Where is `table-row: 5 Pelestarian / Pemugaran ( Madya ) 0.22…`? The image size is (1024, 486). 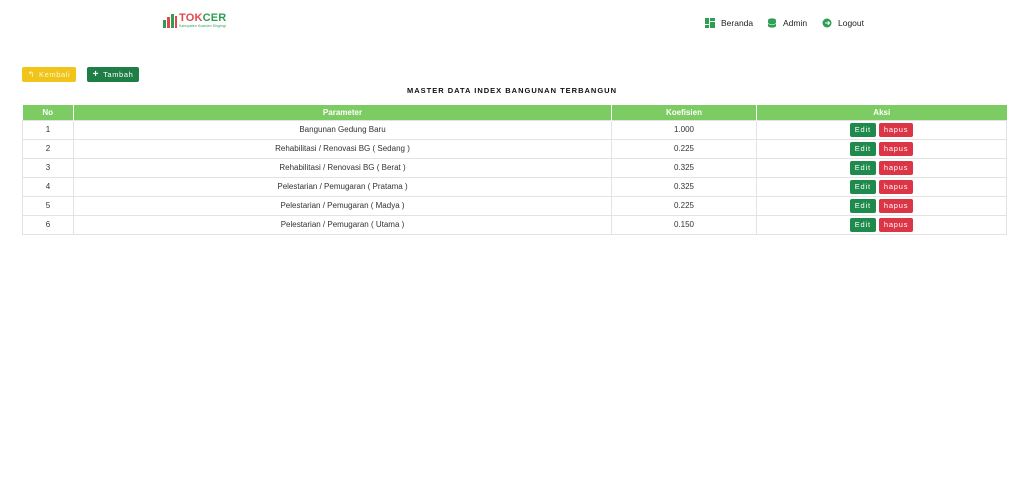 table-row: 5 Pelestarian / Pemugaran ( Madya ) 0.22… is located at coordinates (514, 205).